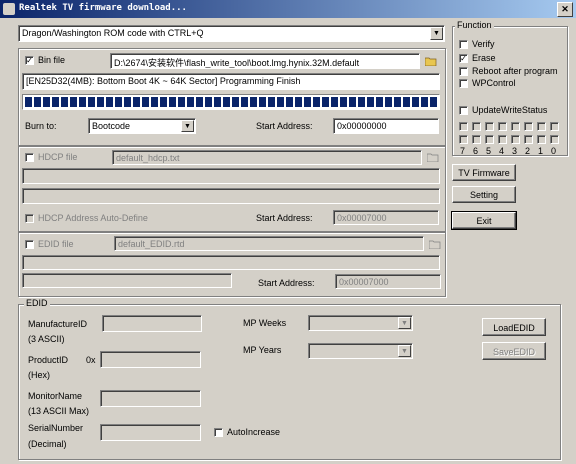  I want to click on edid-file-path-input: default_EDID.rtd, so click(269, 243).